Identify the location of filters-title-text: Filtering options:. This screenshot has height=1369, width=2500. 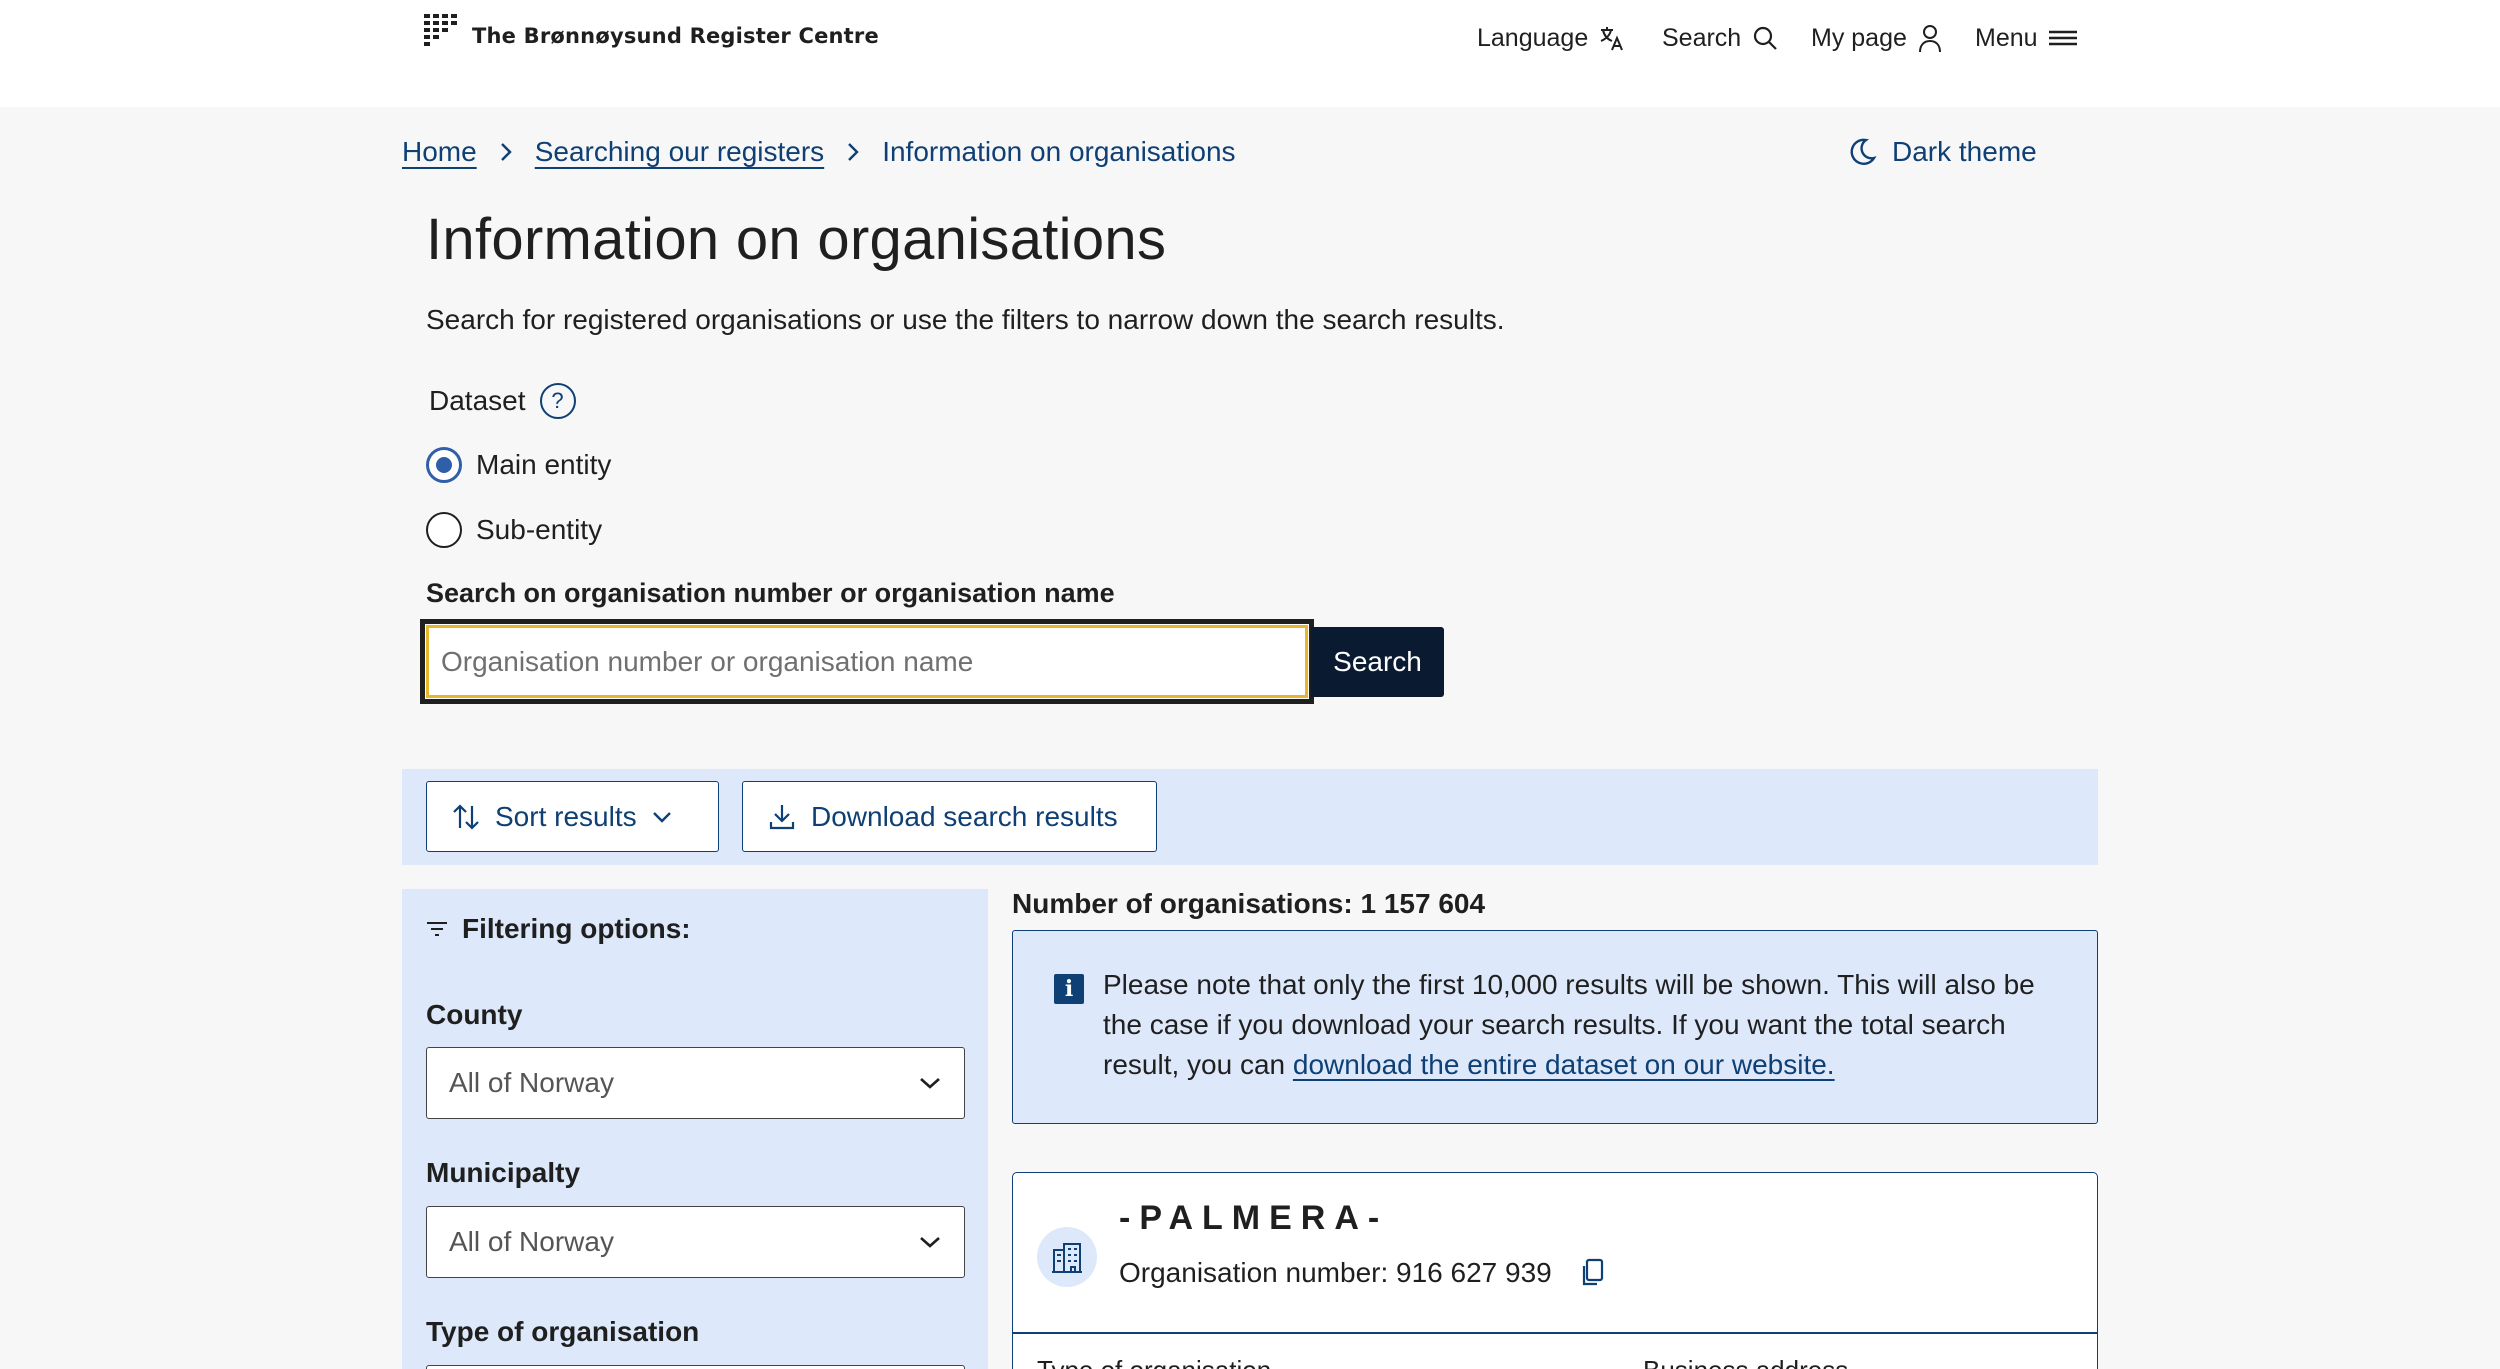
(576, 928).